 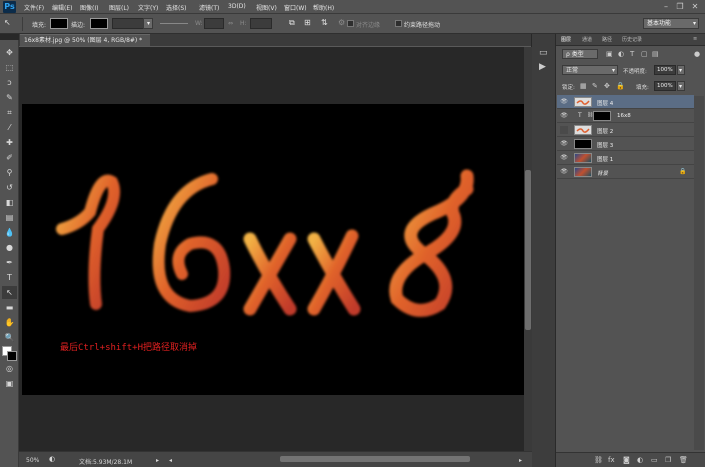 What do you see at coordinates (655, 54) in the screenshot?
I see `filter-smart-icon: ▤` at bounding box center [655, 54].